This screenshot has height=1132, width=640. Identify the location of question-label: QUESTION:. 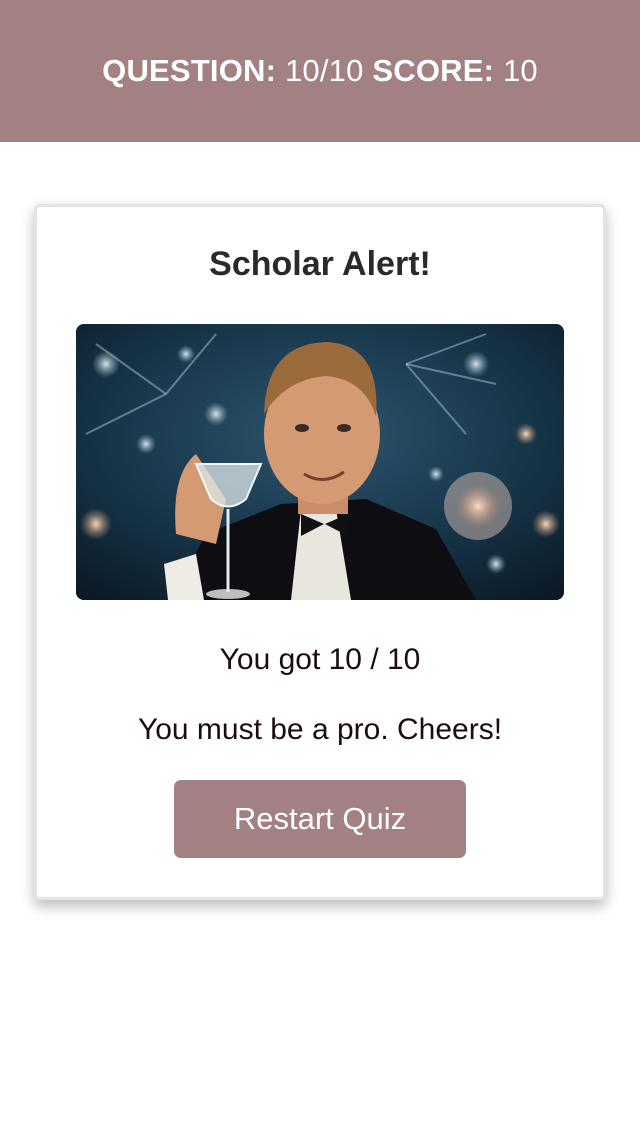
(189, 70).